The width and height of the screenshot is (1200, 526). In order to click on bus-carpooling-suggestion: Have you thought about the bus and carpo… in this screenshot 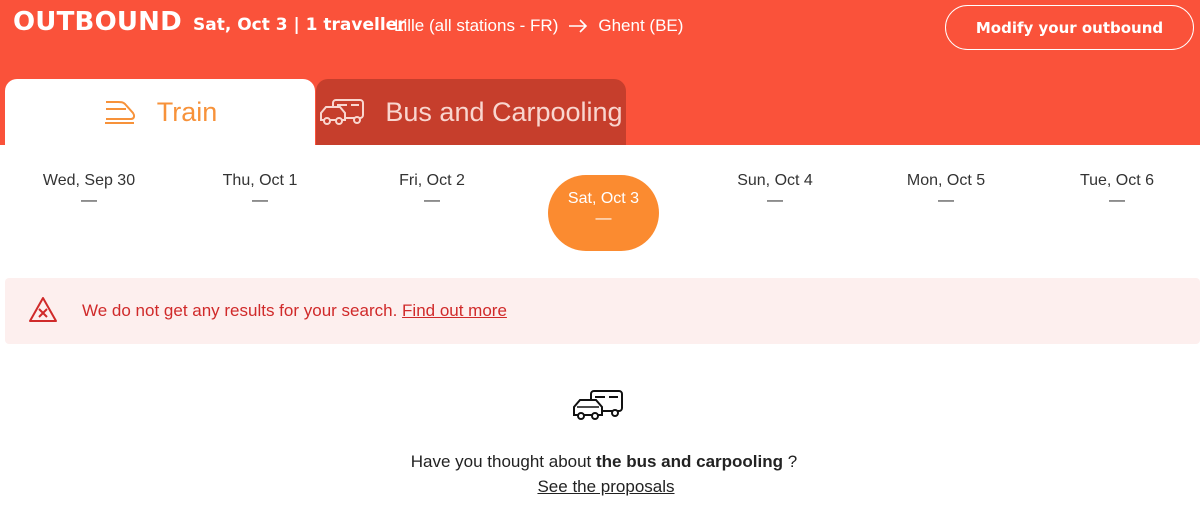, I will do `click(600, 462)`.